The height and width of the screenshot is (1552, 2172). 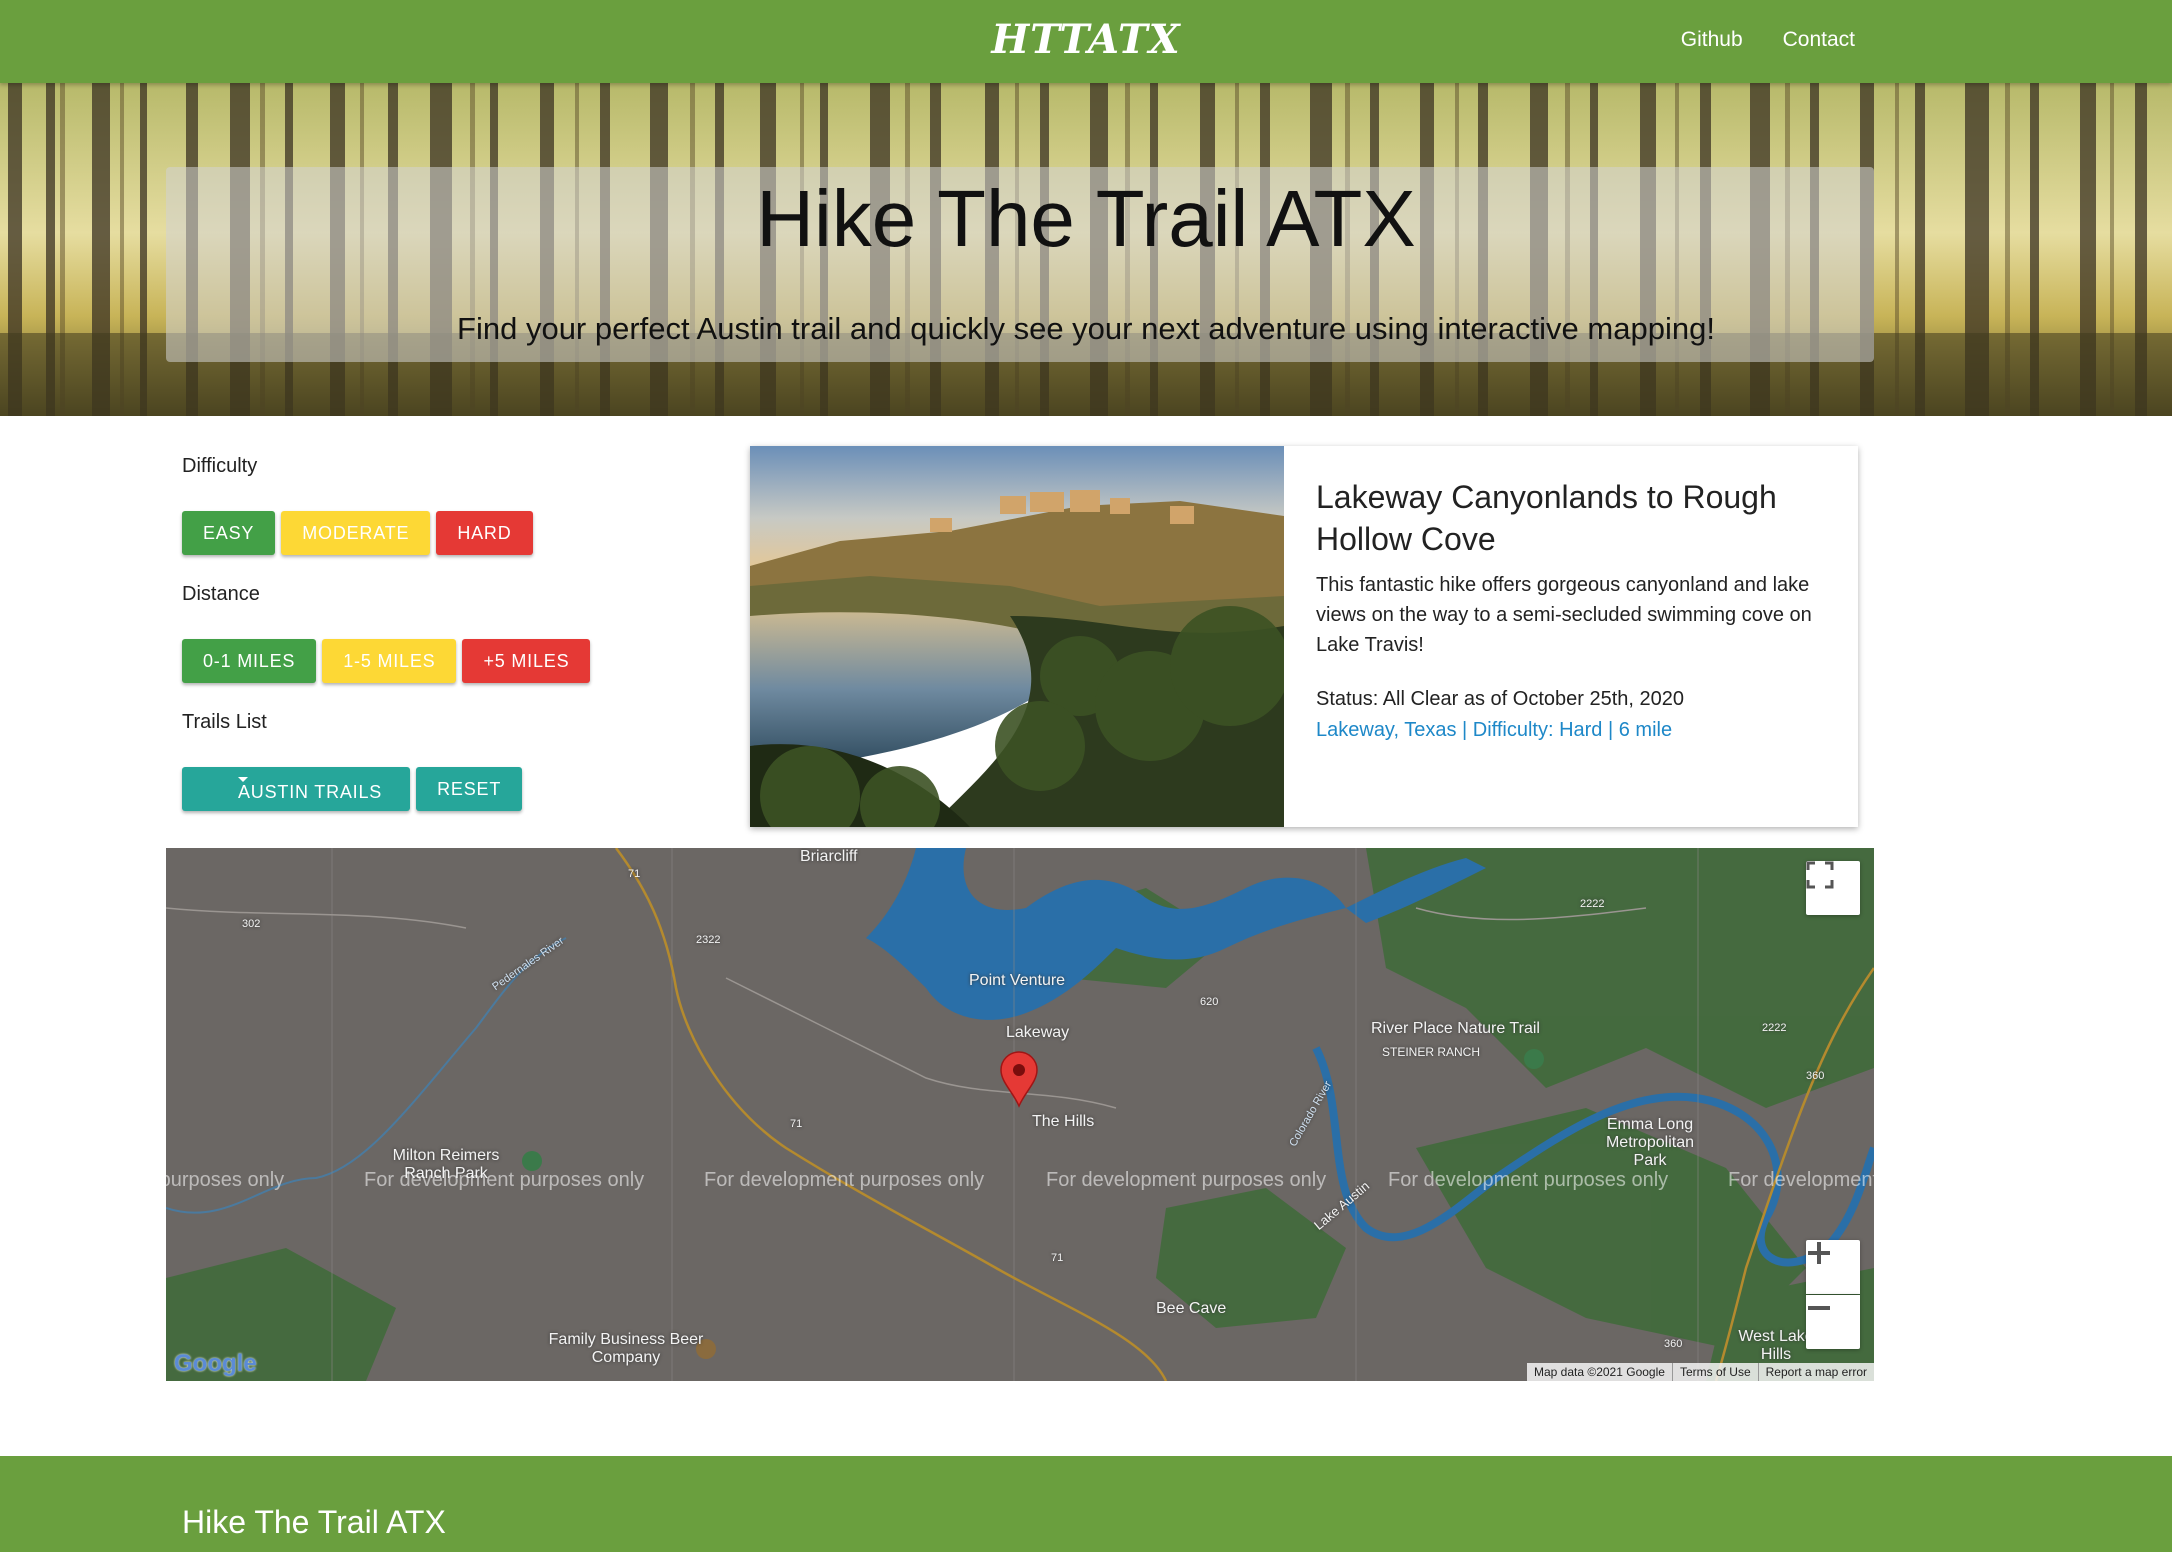 What do you see at coordinates (389, 661) in the screenshot?
I see `distance-1-5-button: 1-5 MILES` at bounding box center [389, 661].